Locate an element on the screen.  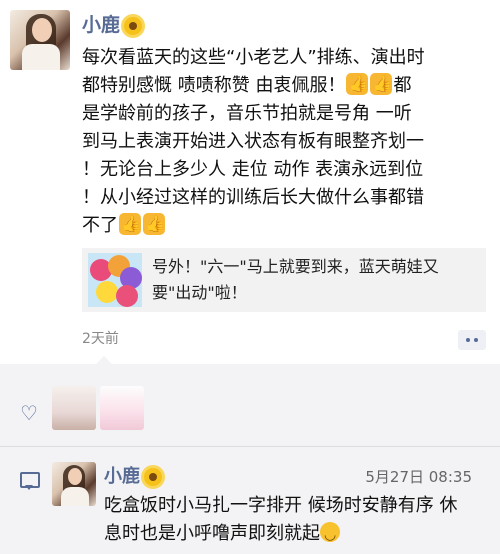
more-dots-icon is located at coordinates (472, 340).